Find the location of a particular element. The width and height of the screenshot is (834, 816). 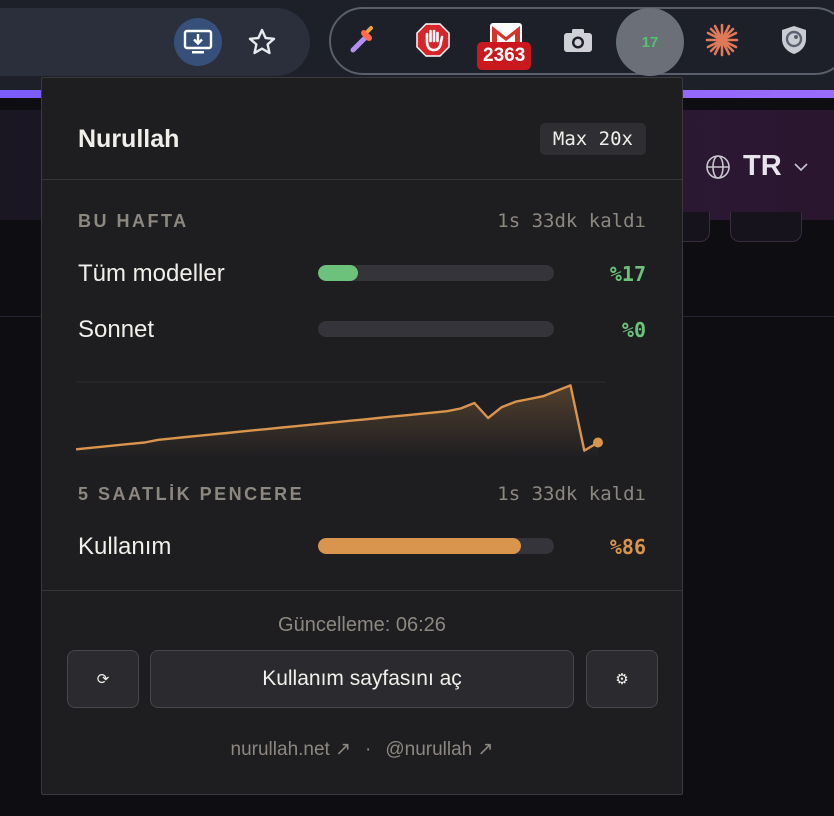

globe-icon is located at coordinates (718, 166).